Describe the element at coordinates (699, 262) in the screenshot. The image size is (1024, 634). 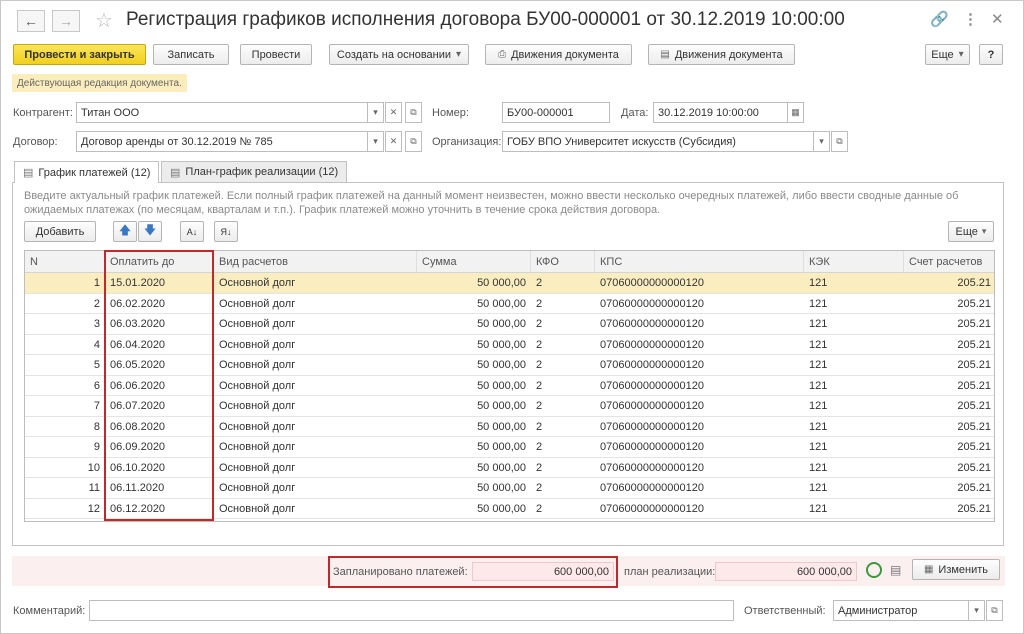
I see `col-header-kps: КПС` at that location.